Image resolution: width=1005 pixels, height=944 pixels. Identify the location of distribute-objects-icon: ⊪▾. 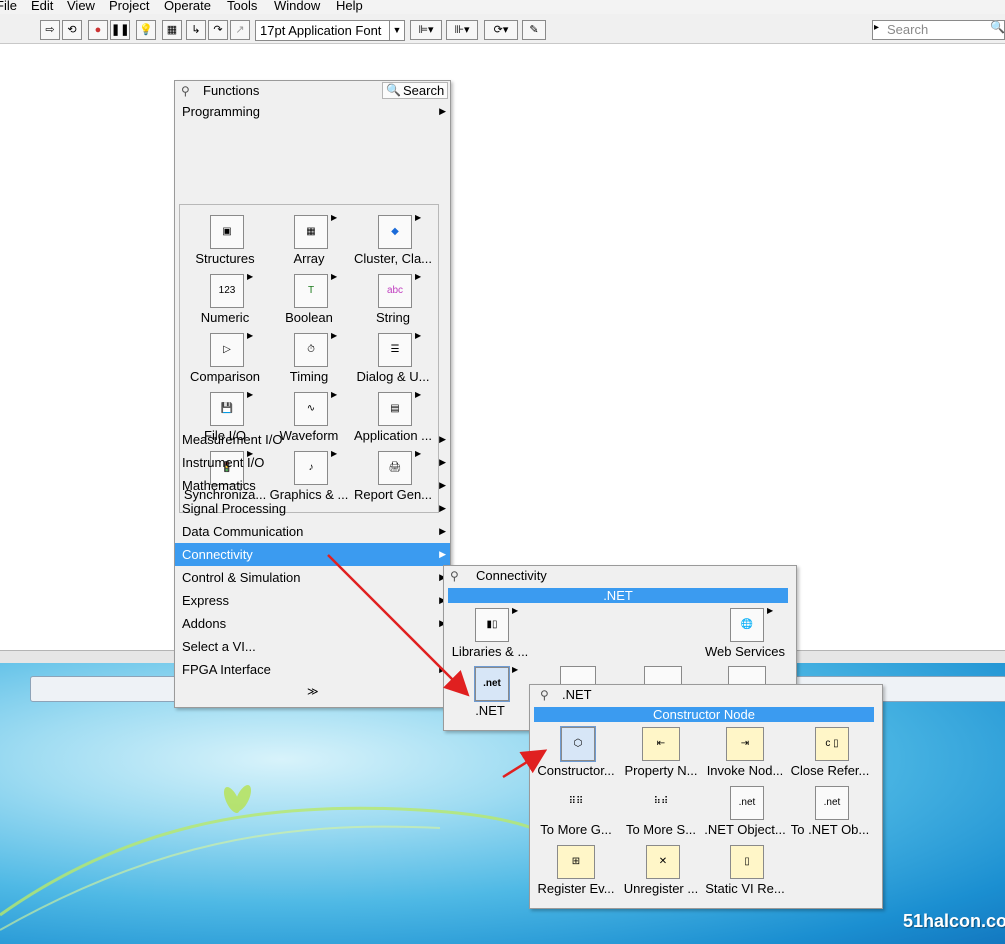
(462, 30).